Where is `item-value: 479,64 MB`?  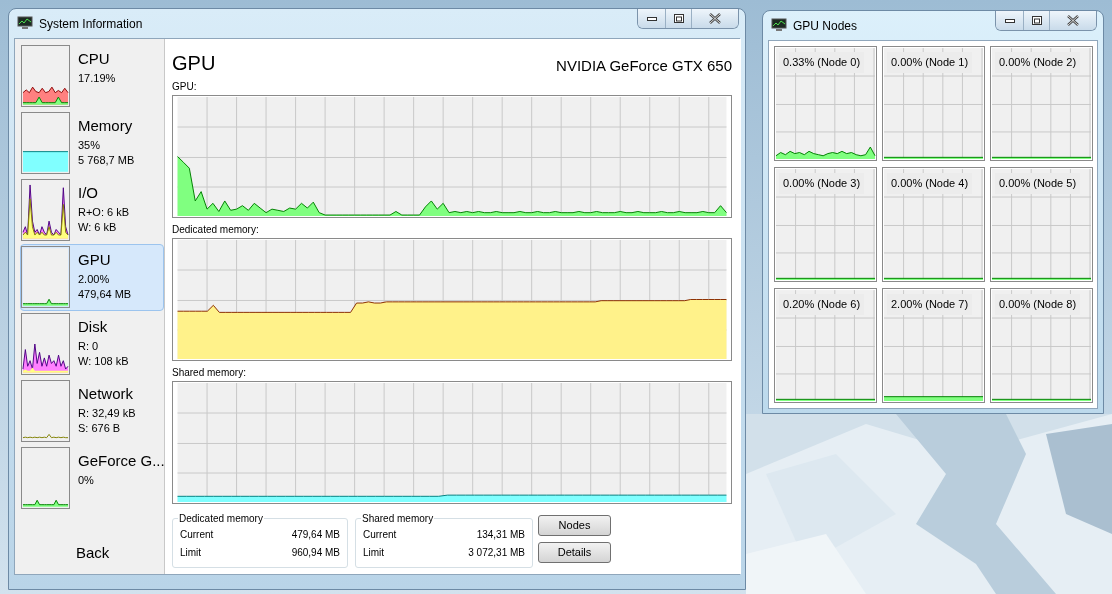 item-value: 479,64 MB is located at coordinates (105, 294).